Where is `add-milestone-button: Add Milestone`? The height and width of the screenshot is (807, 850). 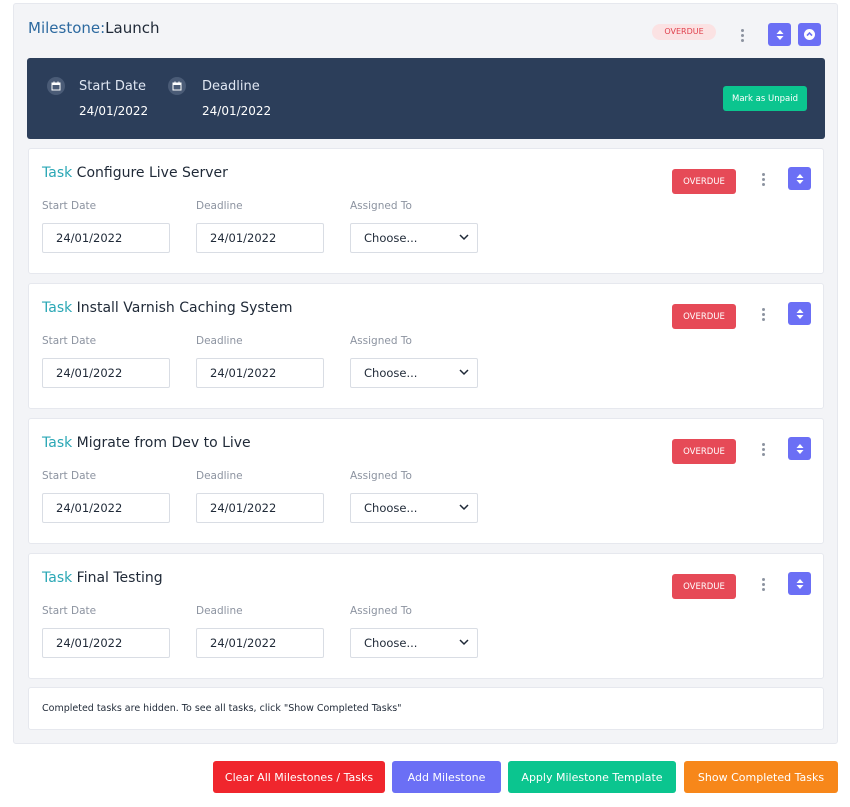 add-milestone-button: Add Milestone is located at coordinates (446, 777).